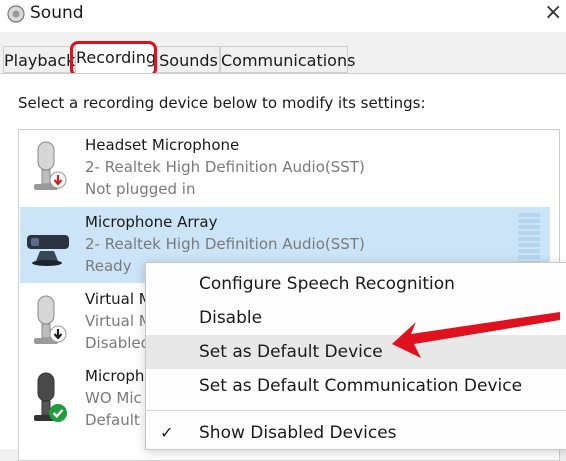 The height and width of the screenshot is (461, 566). I want to click on device-name: Virtual M, so click(118, 299).